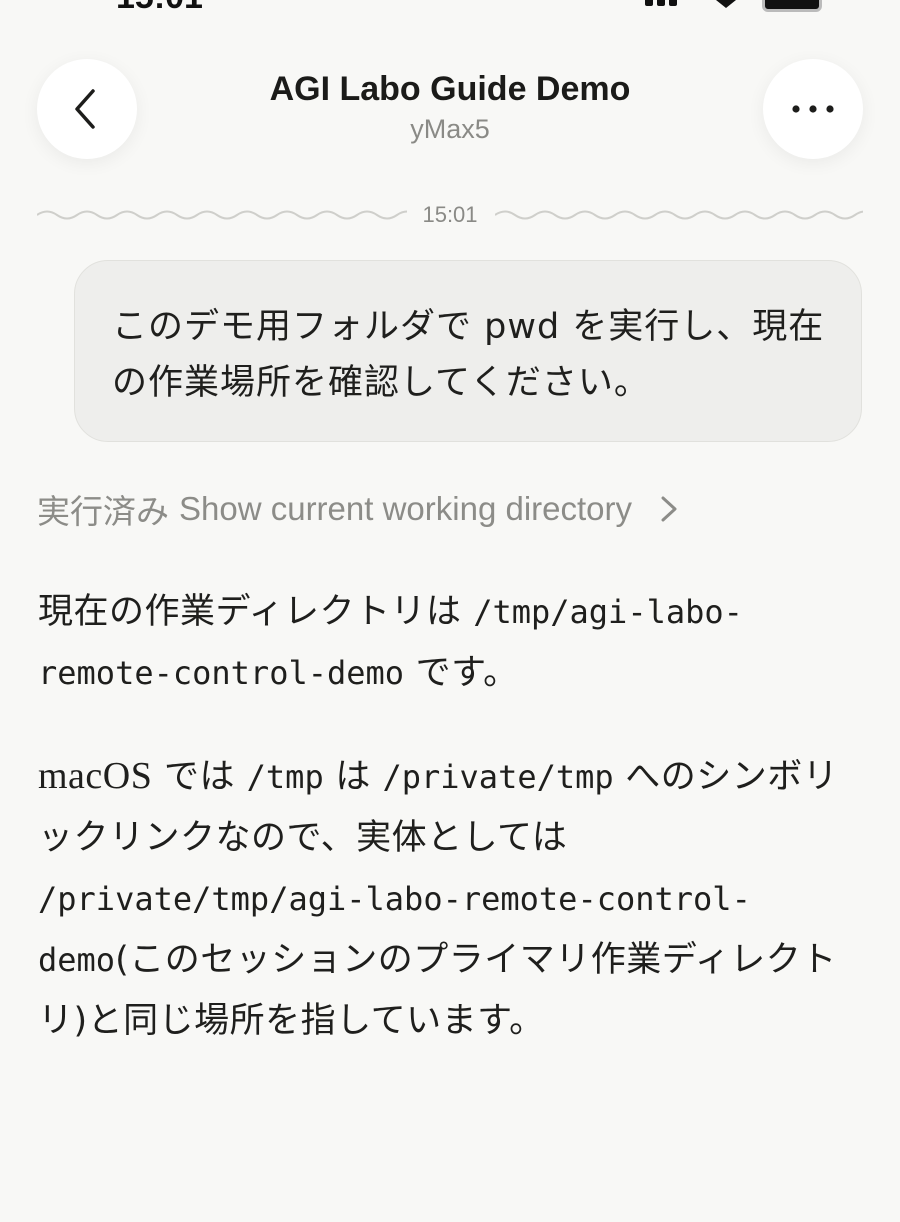 The width and height of the screenshot is (900, 1222). What do you see at coordinates (95, 776) in the screenshot?
I see `text-span: macOS` at bounding box center [95, 776].